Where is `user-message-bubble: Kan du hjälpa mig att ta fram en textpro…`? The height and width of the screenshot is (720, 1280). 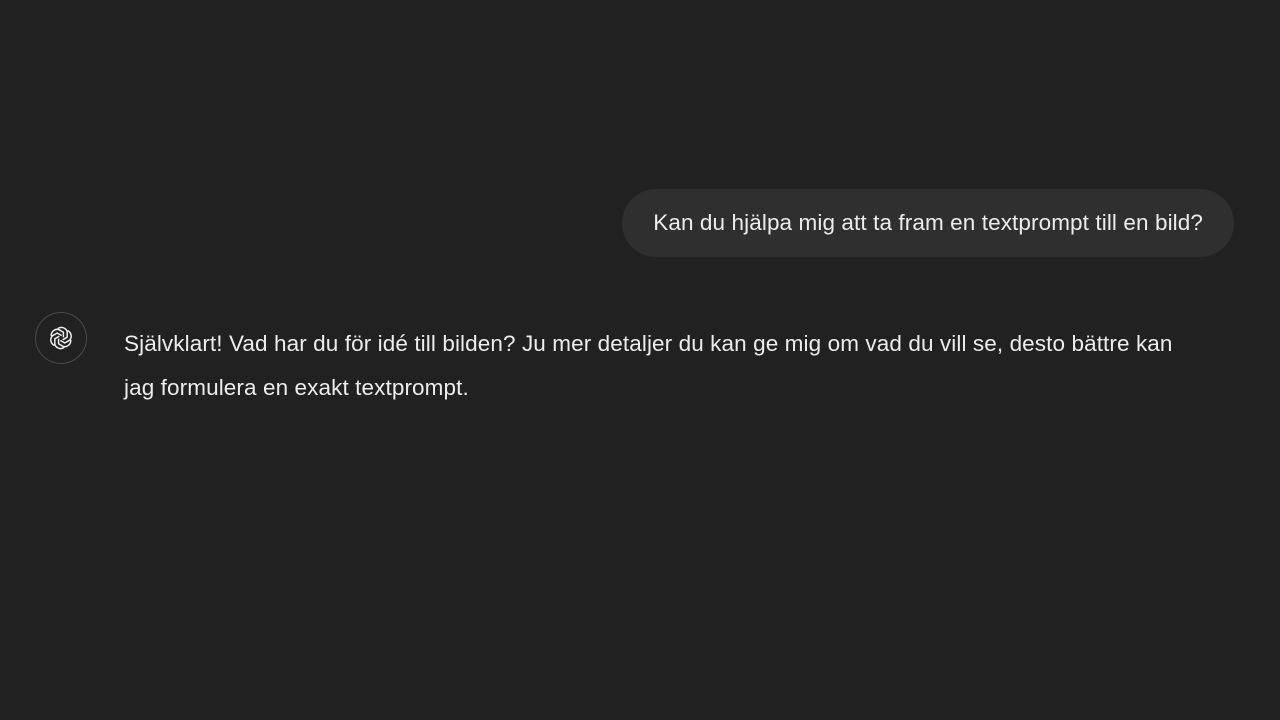 user-message-bubble: Kan du hjälpa mig att ta fram en textpro… is located at coordinates (928, 223).